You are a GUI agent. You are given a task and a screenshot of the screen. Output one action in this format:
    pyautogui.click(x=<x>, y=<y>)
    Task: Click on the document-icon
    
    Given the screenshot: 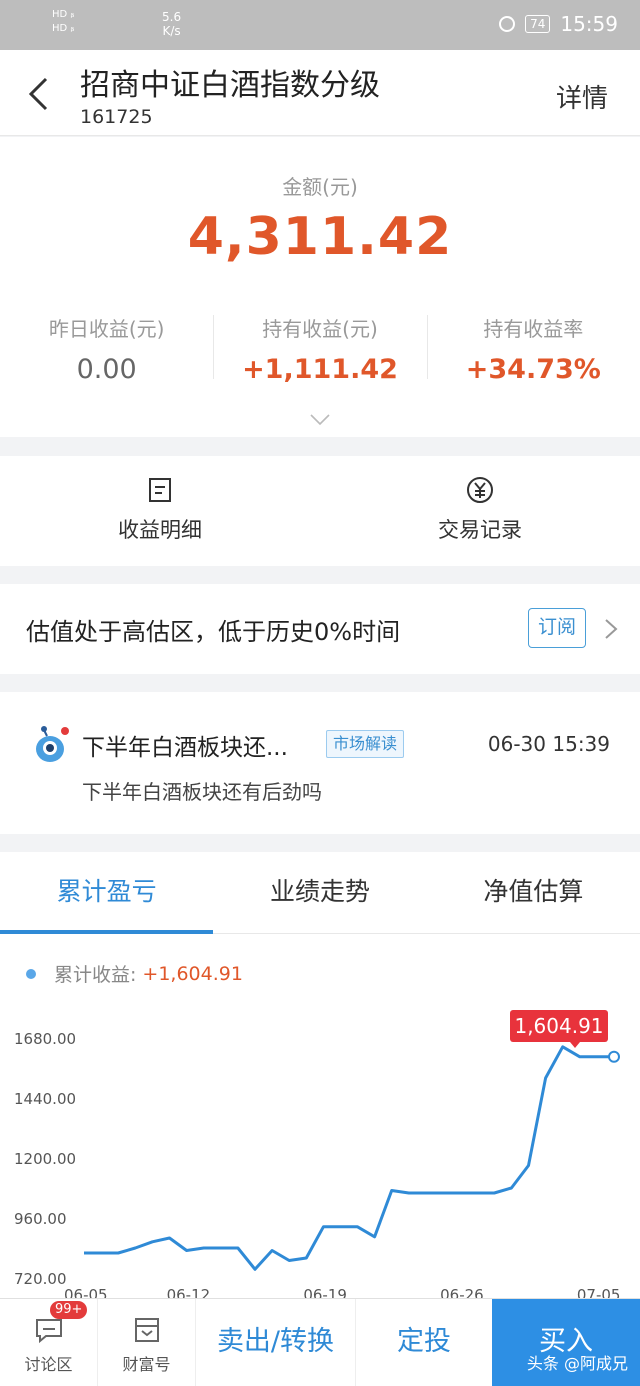 What is the action you would take?
    pyautogui.click(x=160, y=490)
    